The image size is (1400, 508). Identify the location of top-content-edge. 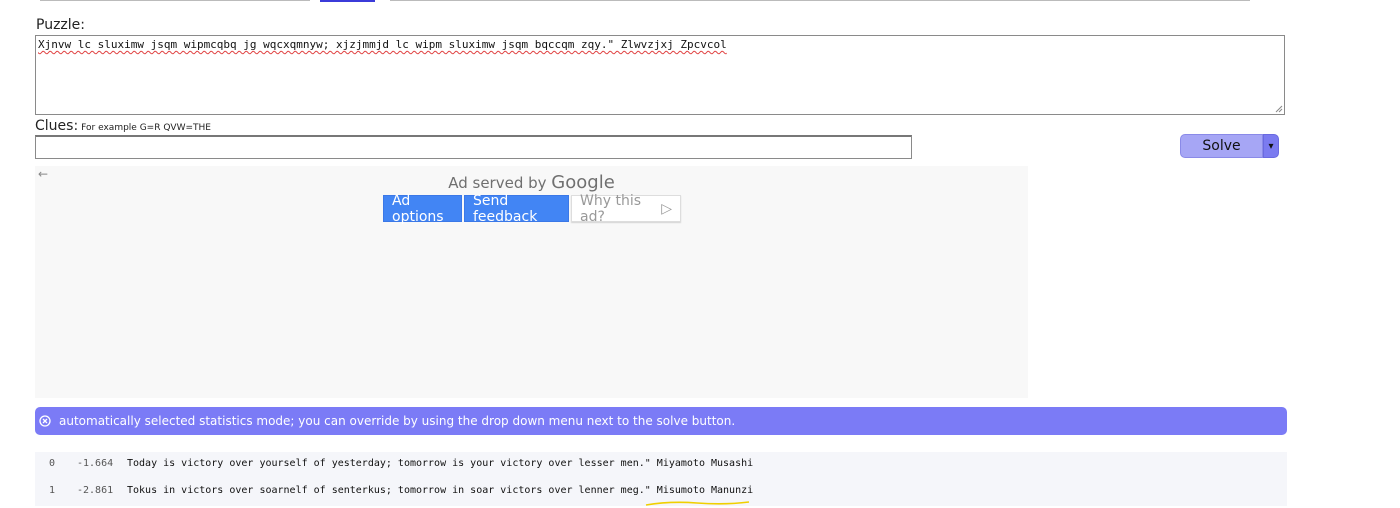
(700, 1).